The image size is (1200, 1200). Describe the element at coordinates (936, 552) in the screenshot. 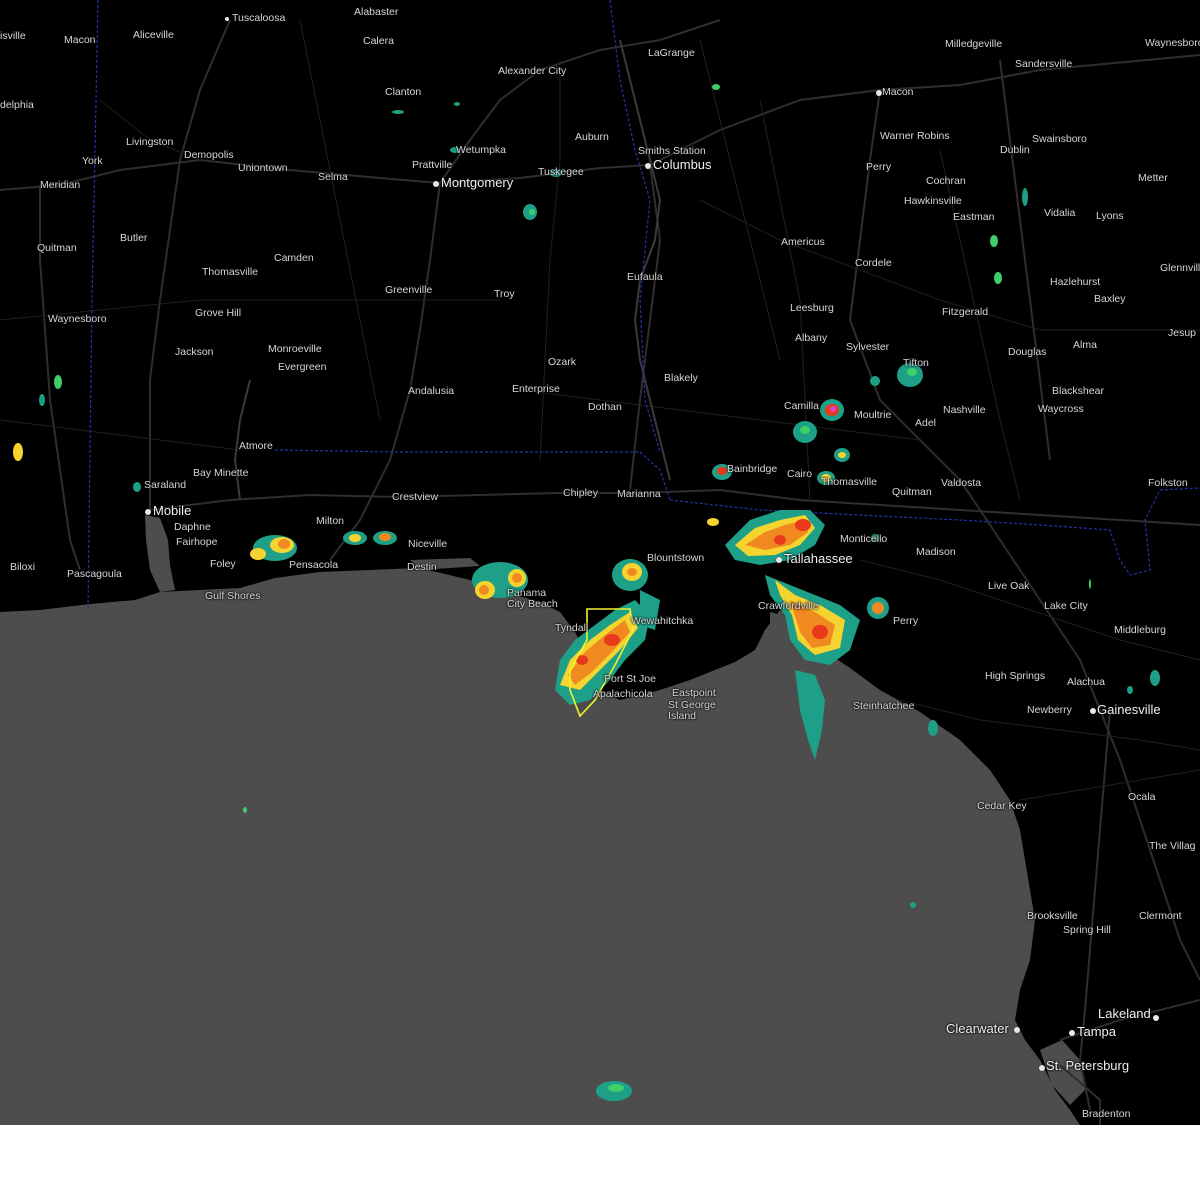

I see `city-label: Madison` at that location.